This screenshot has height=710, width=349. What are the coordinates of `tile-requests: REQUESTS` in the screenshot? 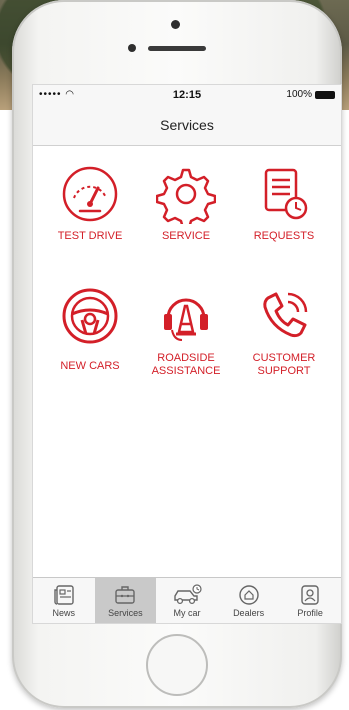 It's located at (284, 219).